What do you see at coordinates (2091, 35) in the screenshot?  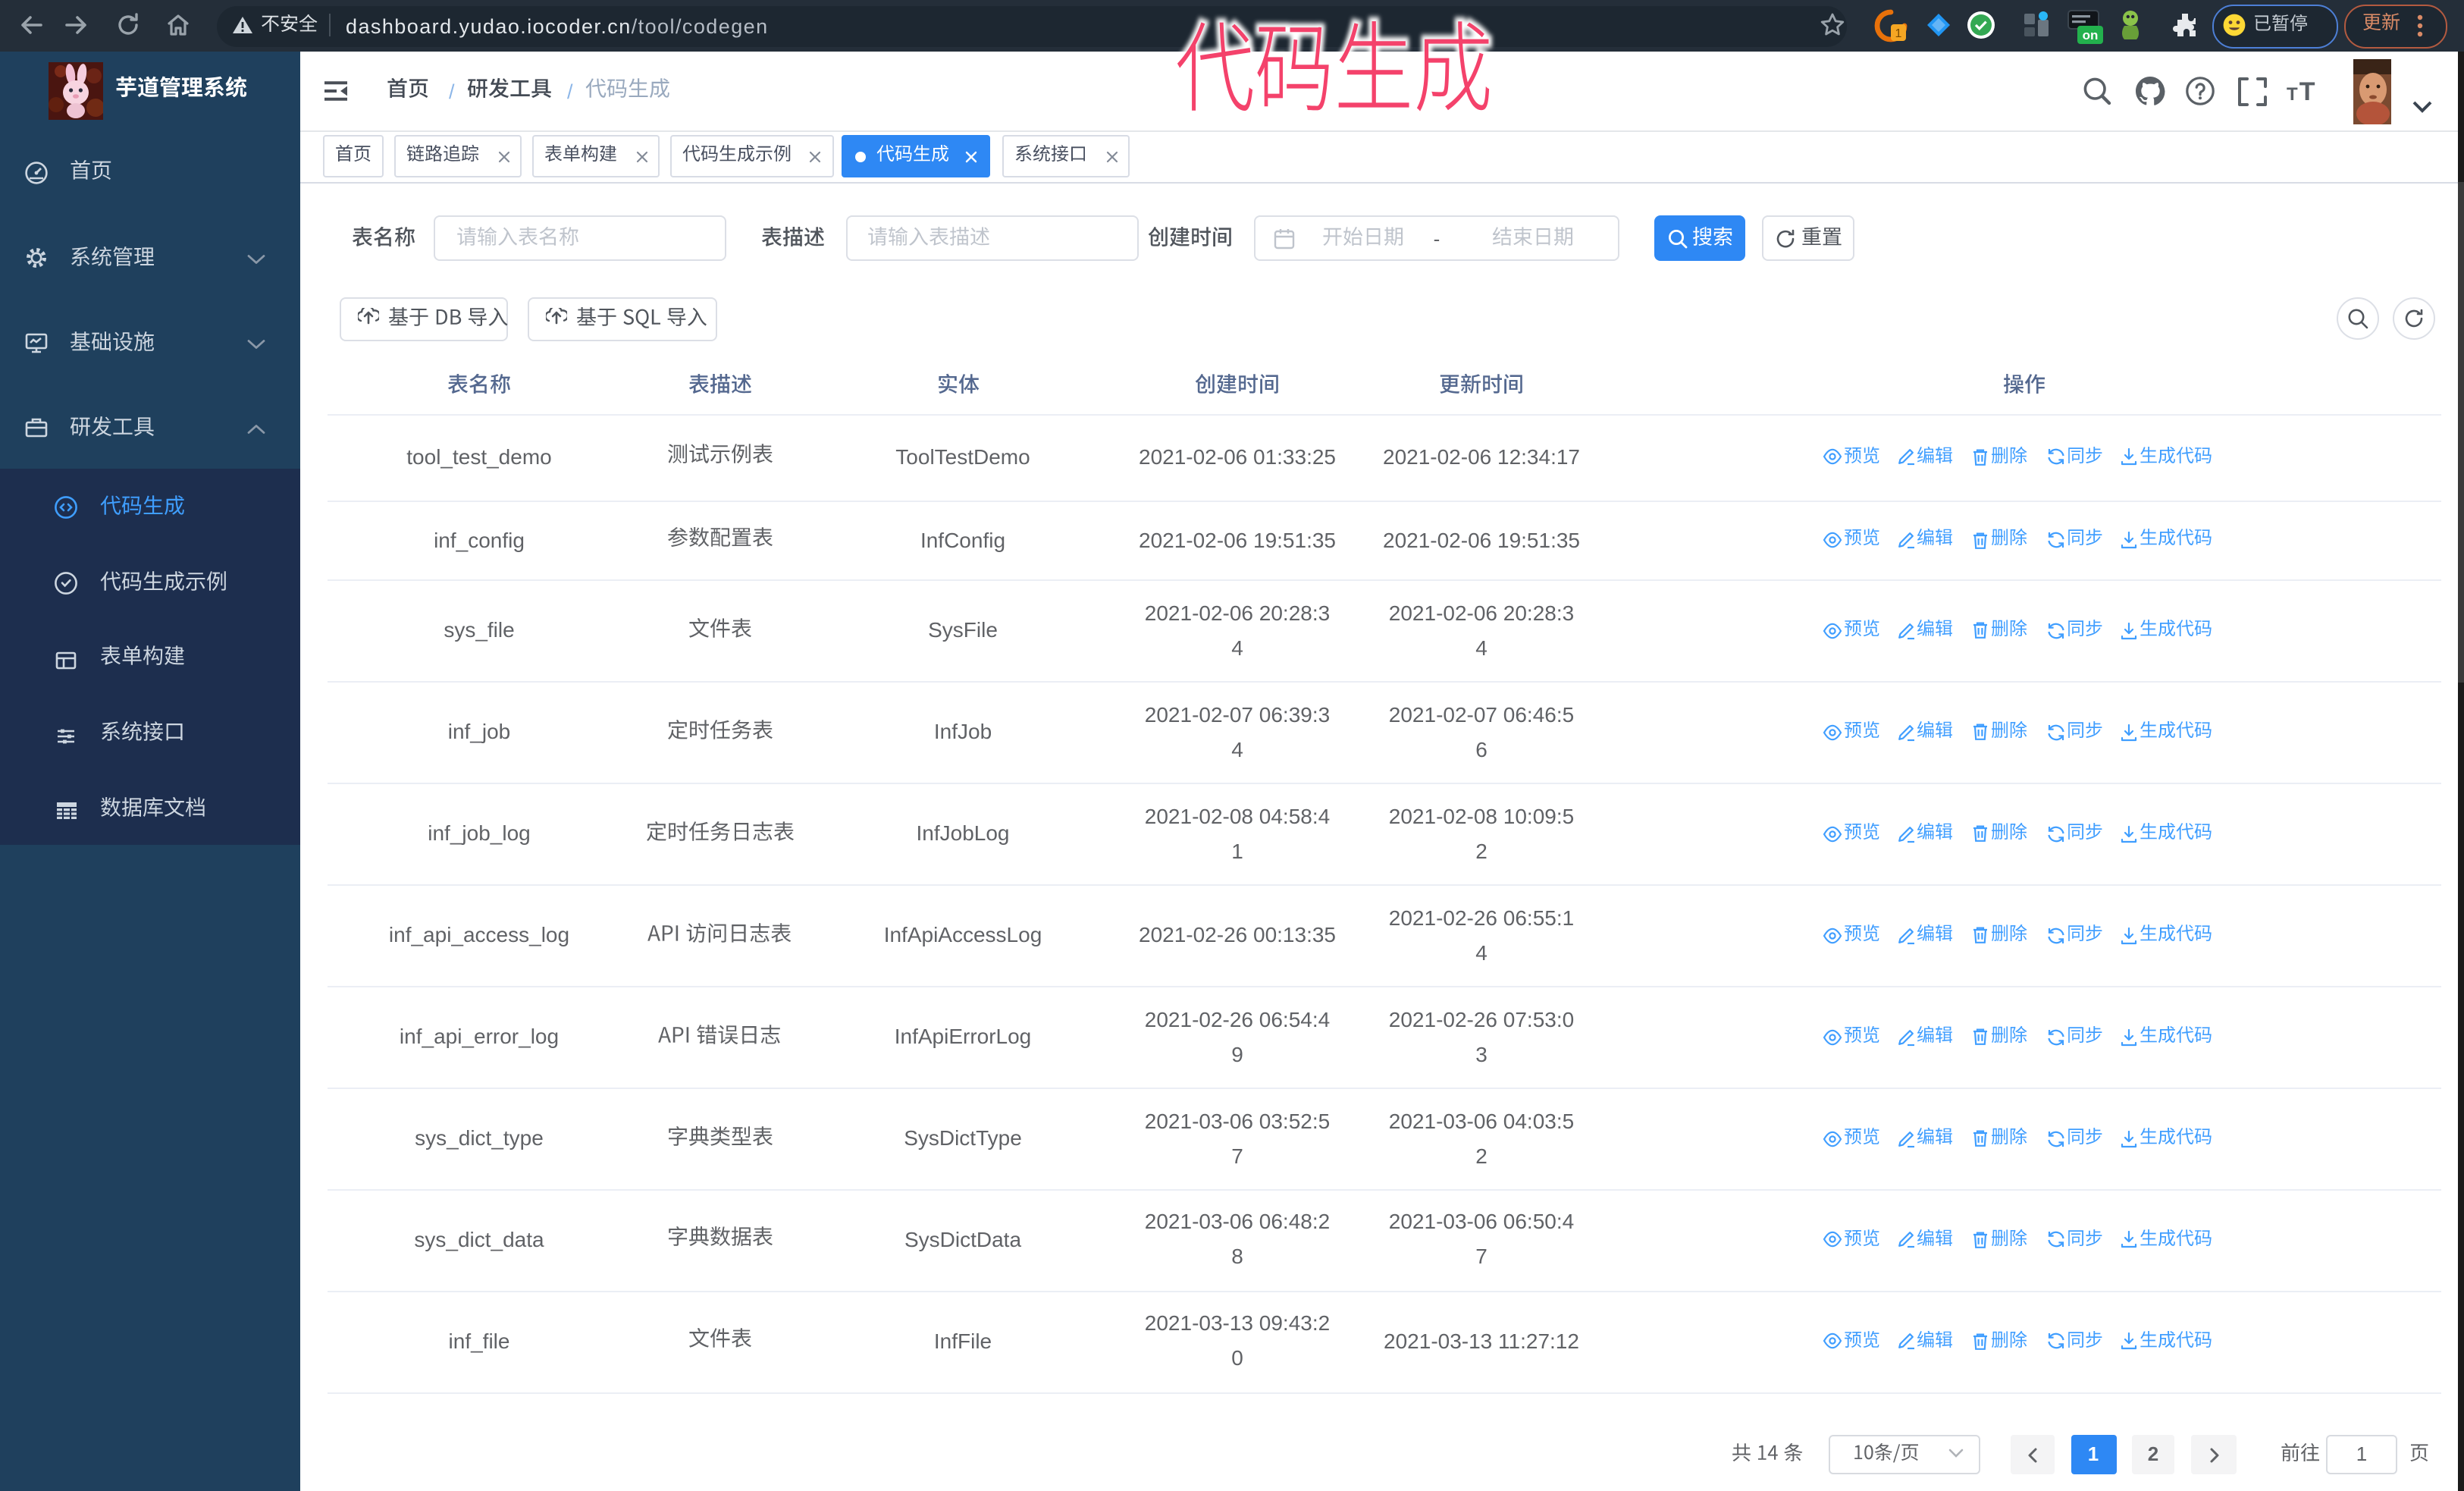 I see `svg-text: on` at bounding box center [2091, 35].